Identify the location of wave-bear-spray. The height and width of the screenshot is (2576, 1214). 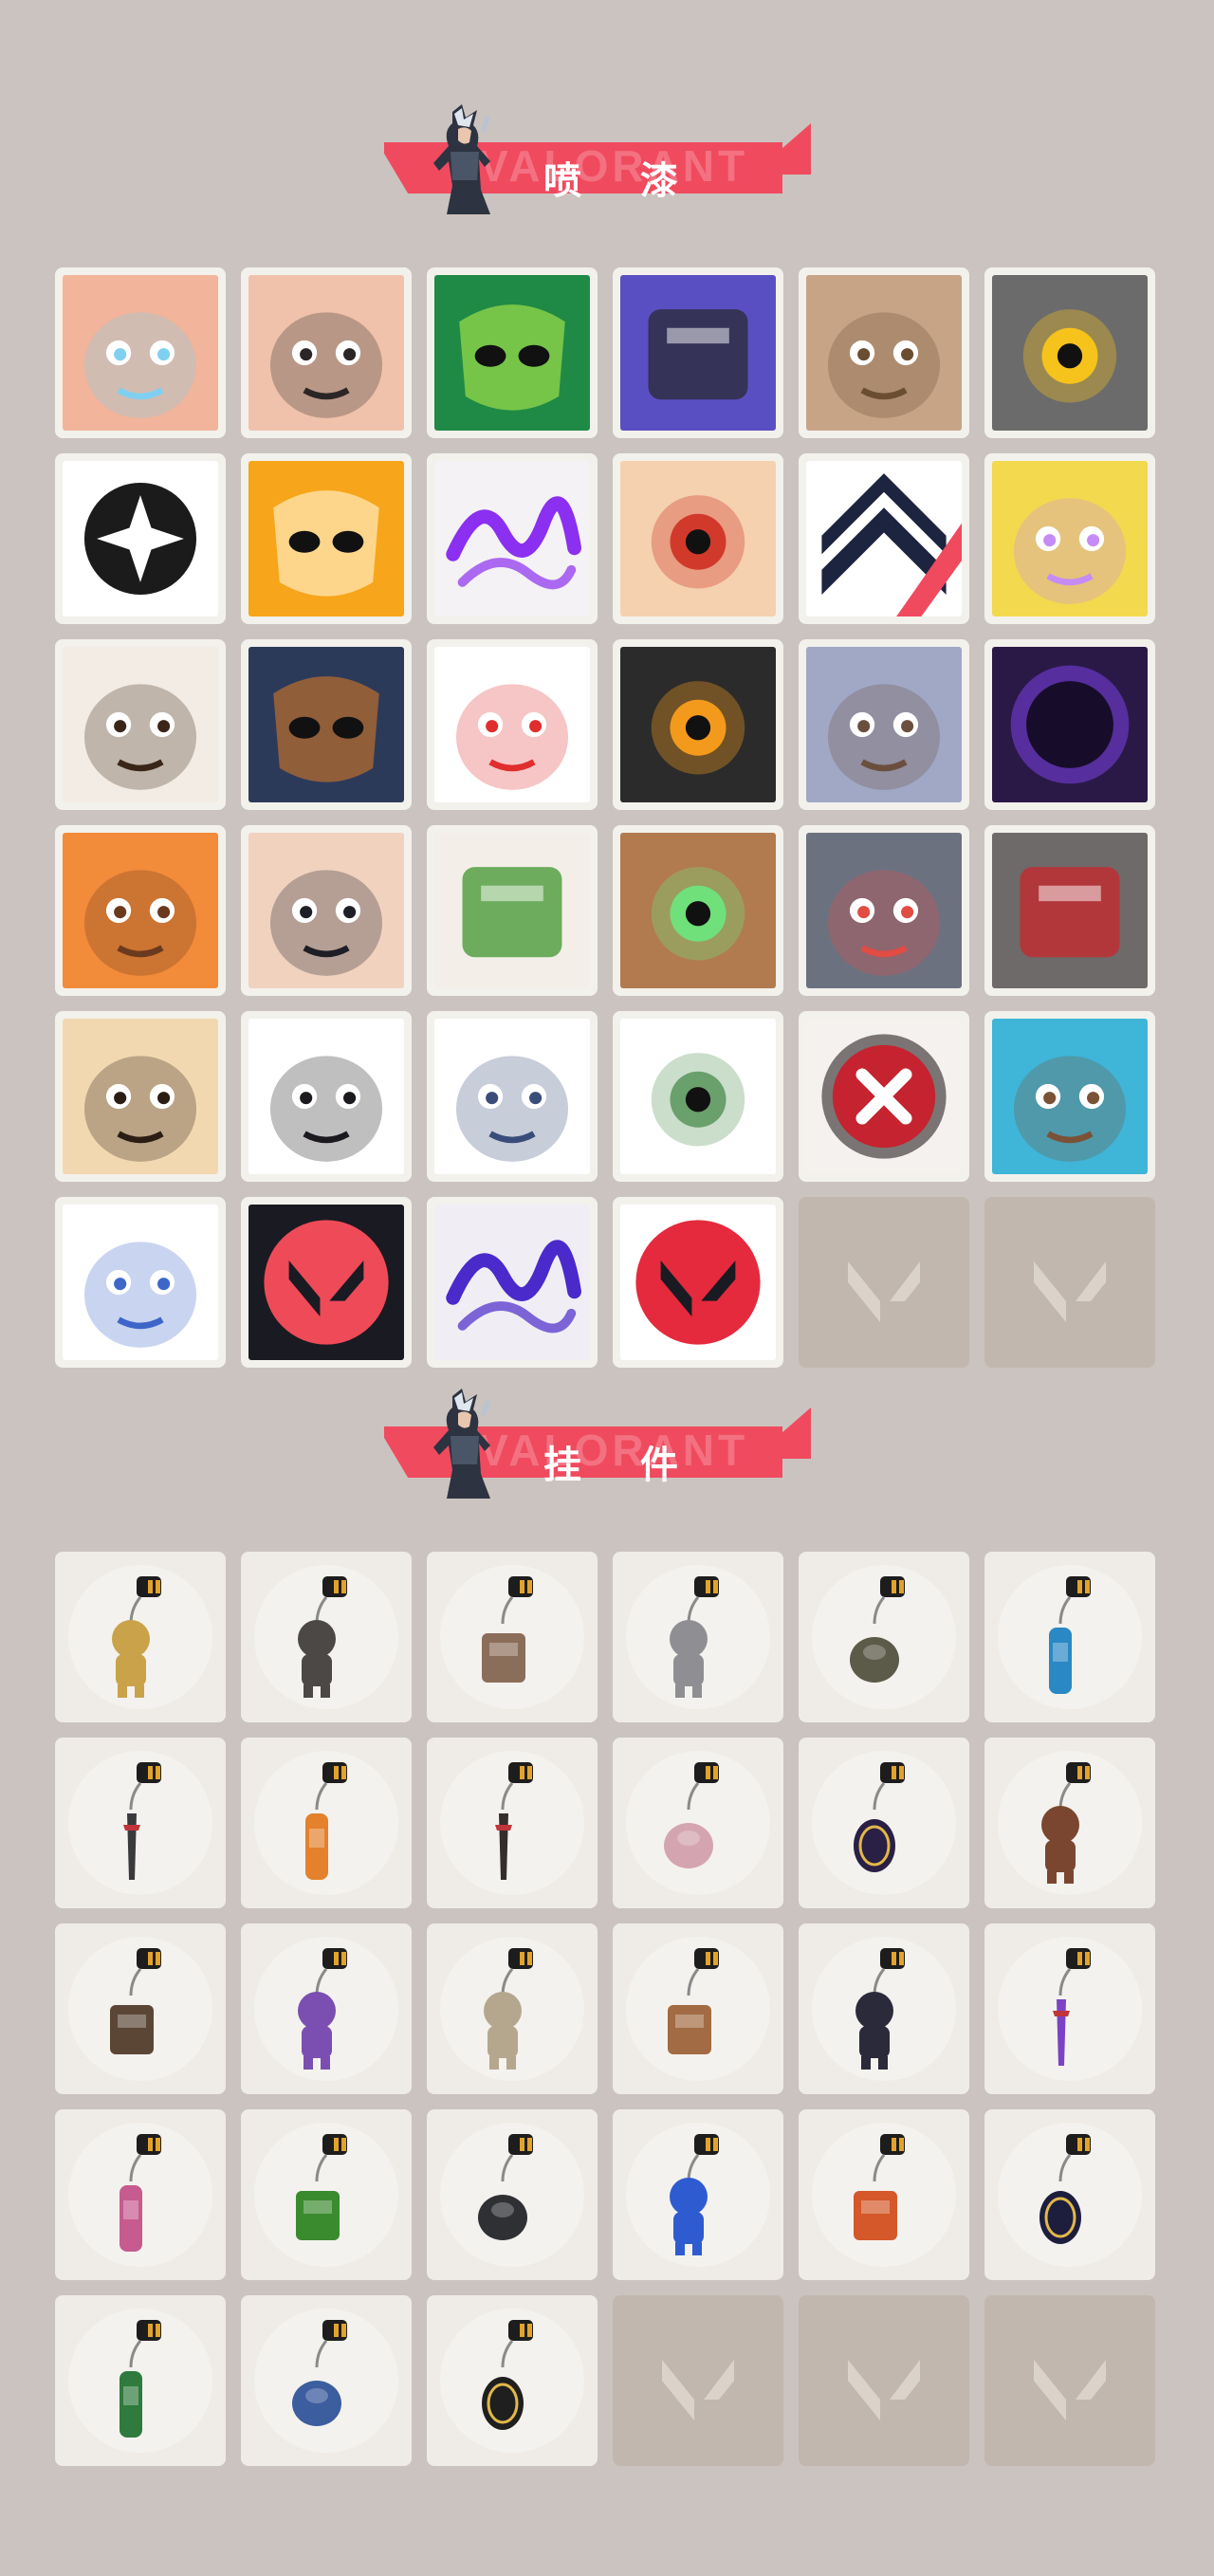
(1069, 1096).